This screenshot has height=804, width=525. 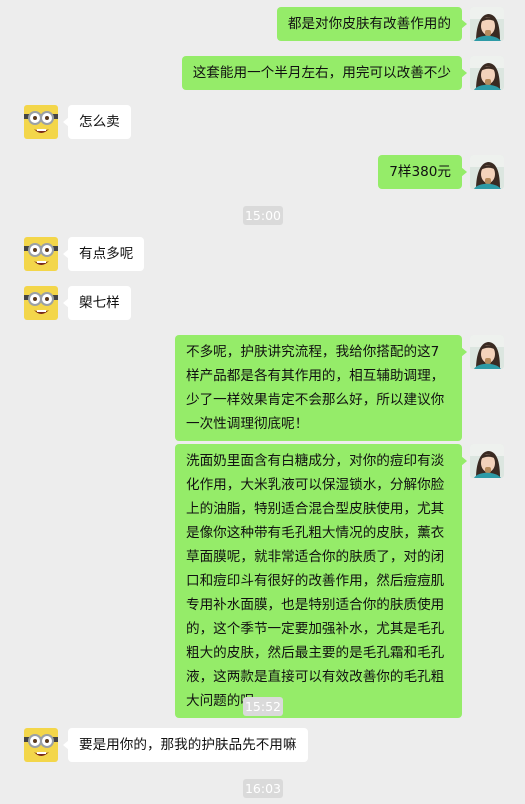 I want to click on message-bubble-sent: 7样380元, so click(x=422, y=172).